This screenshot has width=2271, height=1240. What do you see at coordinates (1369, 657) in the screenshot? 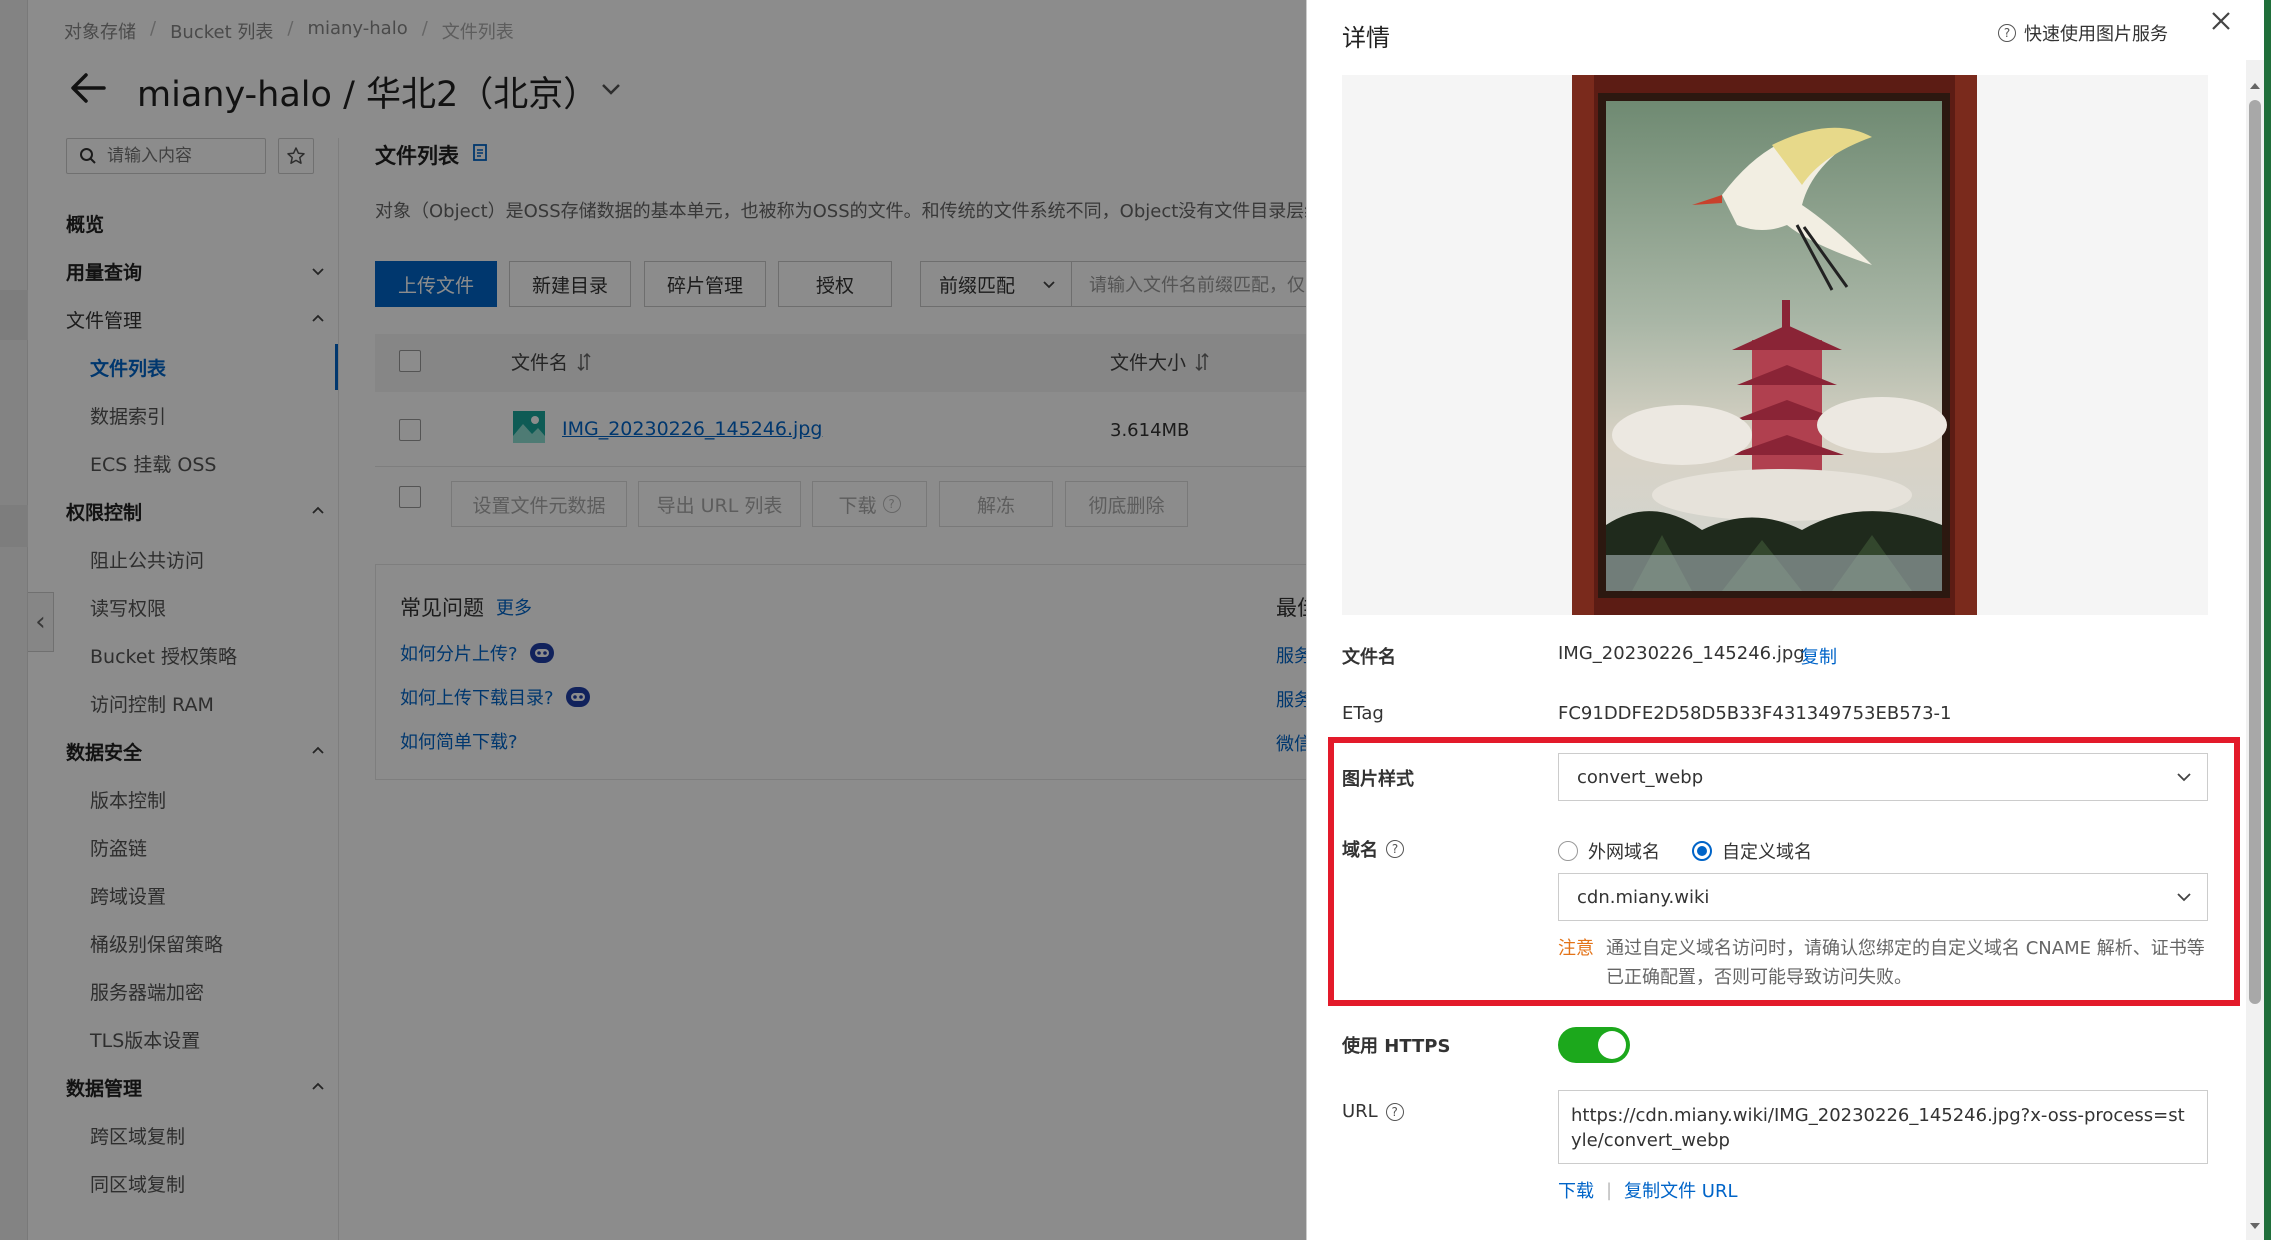
I see `filename-label: 文件名` at bounding box center [1369, 657].